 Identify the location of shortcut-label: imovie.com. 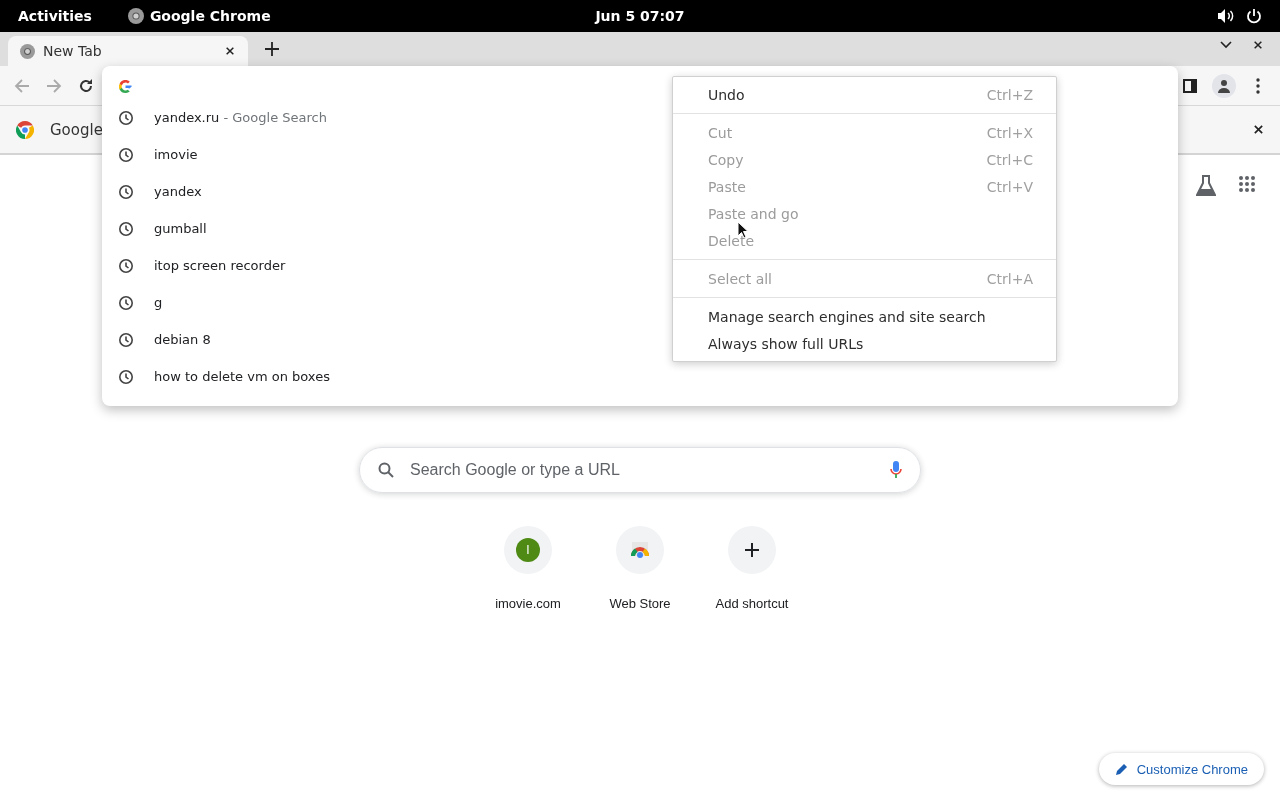
(528, 603).